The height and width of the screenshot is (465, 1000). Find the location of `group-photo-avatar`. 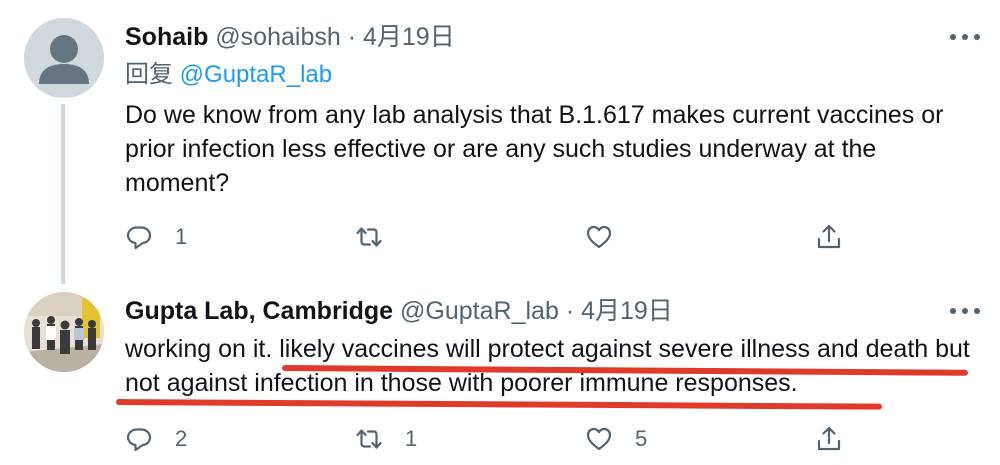

group-photo-avatar is located at coordinates (64, 332).